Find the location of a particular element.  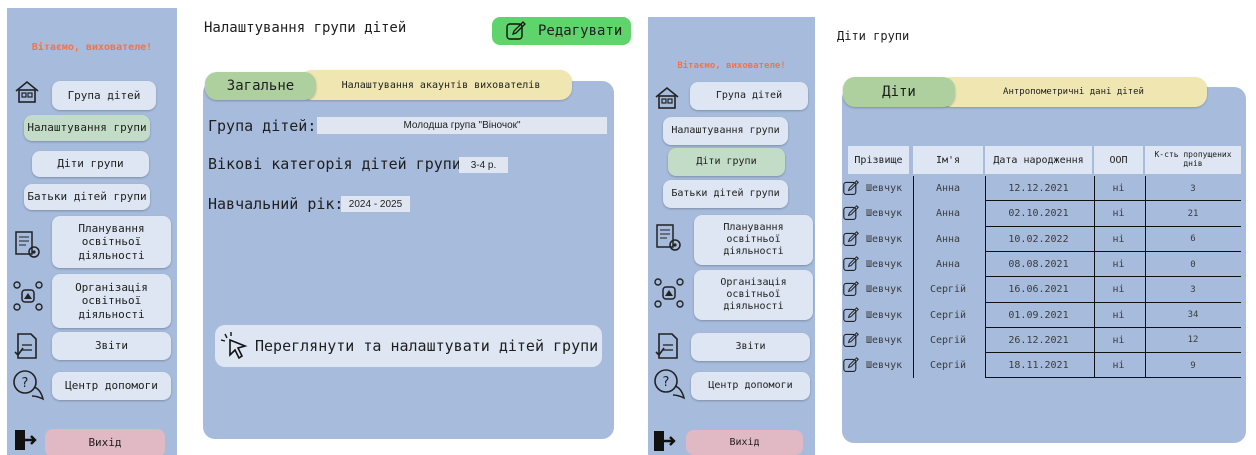

cell-birthdate: 12.12.2021 is located at coordinates (1038, 189).